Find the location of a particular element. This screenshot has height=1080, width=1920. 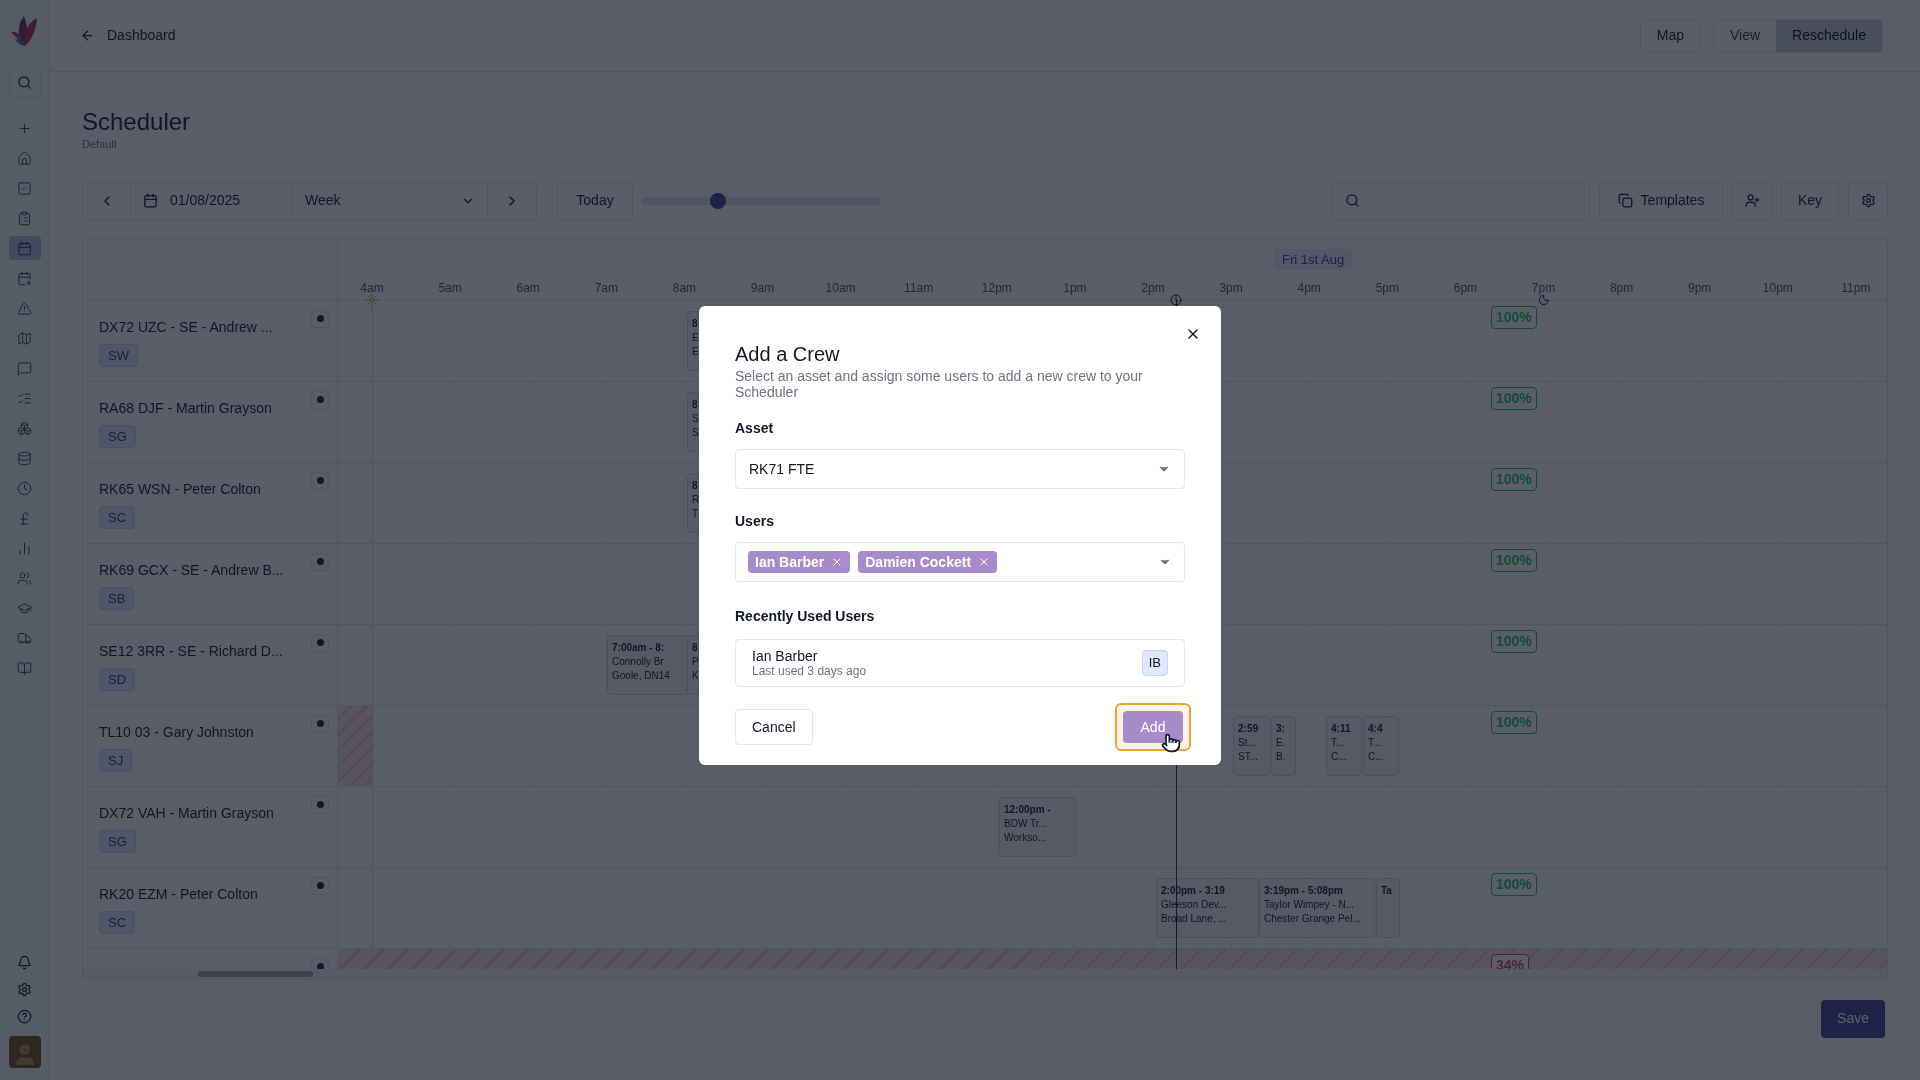

asset-select: RK71 FTE is located at coordinates (960, 469).